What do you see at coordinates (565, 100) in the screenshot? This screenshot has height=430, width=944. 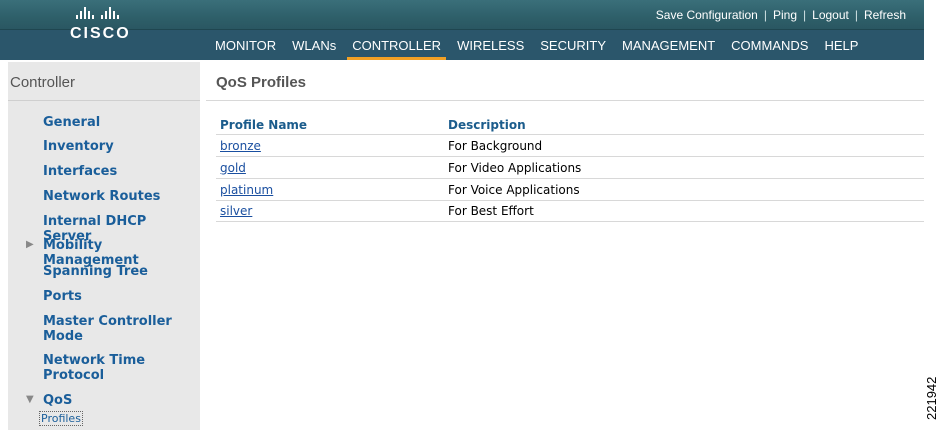 I see `title-divider` at bounding box center [565, 100].